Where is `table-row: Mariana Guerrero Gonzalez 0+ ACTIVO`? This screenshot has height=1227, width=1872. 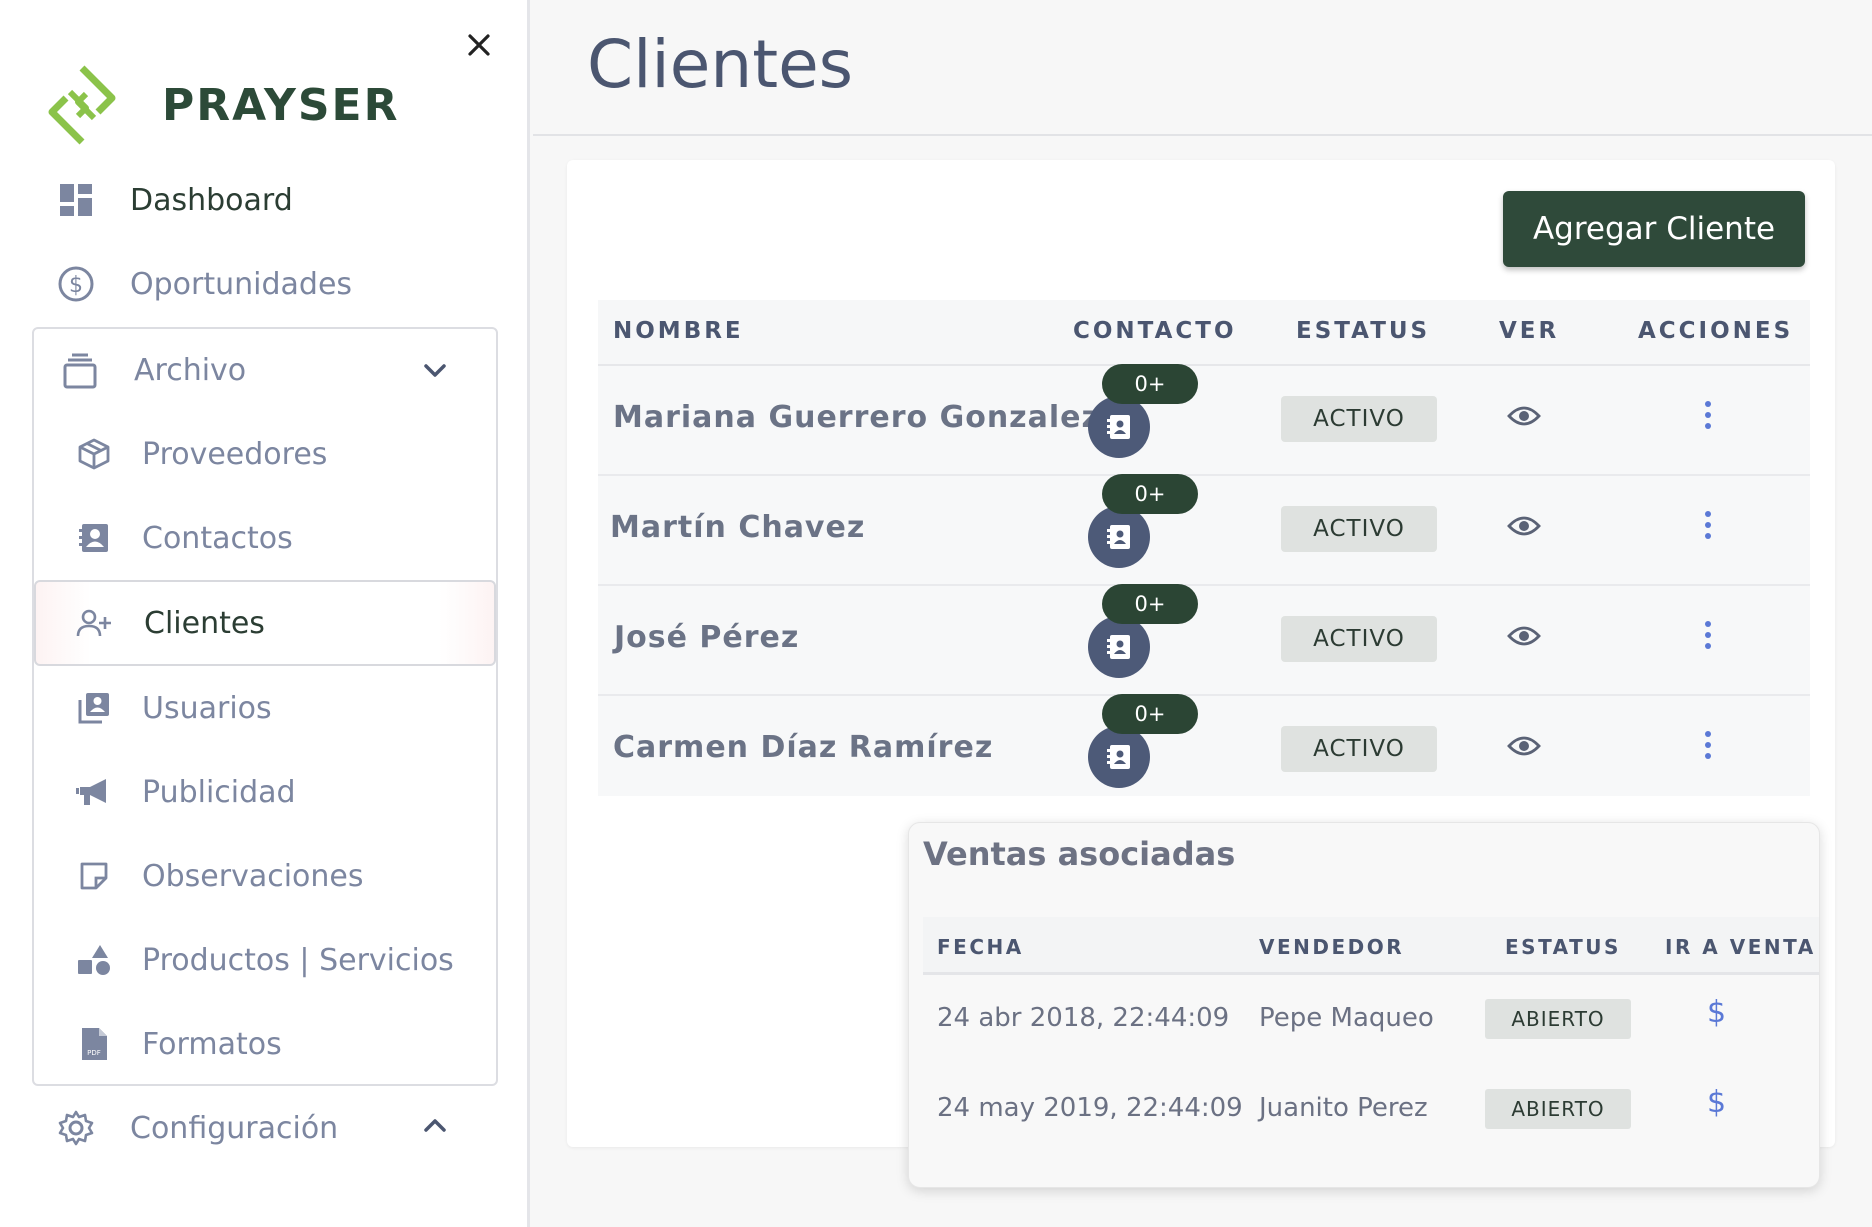 table-row: Mariana Guerrero Gonzalez 0+ ACTIVO is located at coordinates (1204, 420).